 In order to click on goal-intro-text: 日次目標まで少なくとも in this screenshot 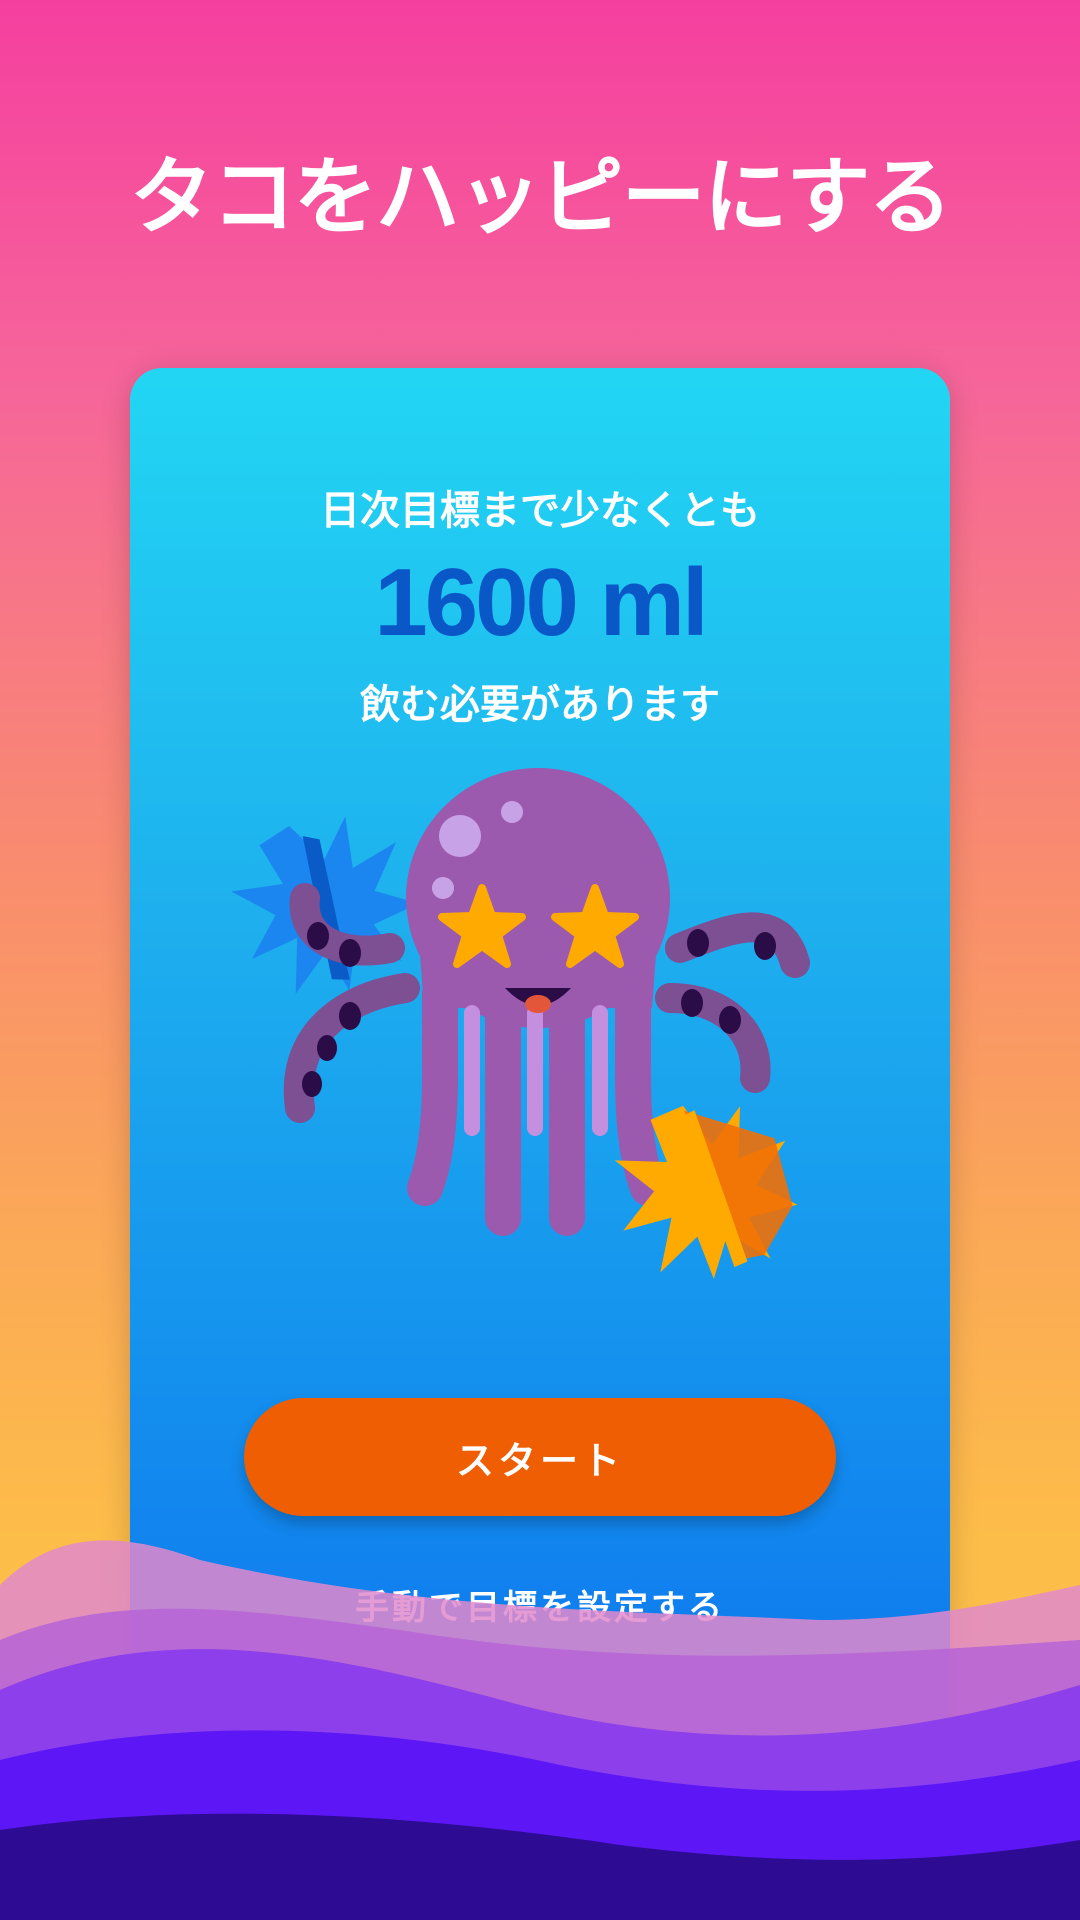, I will do `click(540, 511)`.